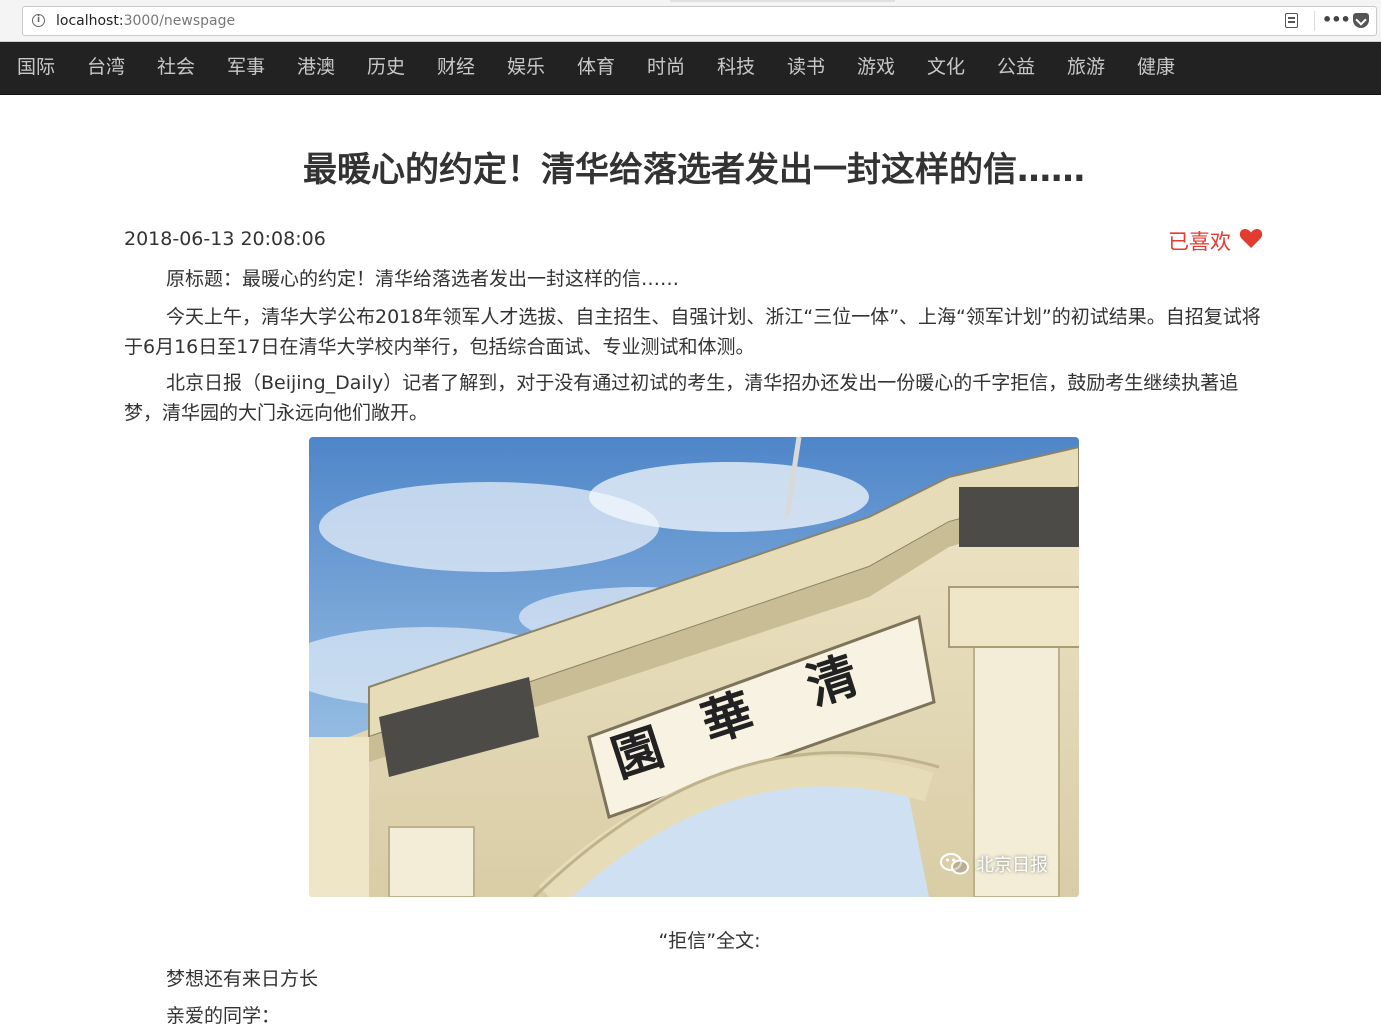 This screenshot has width=1381, height=1031. I want to click on category-list: 国际 台湾 社会 军事 港澳 历史 财经 娱乐 体育 时尚 科技 读书 游戏 文化 公益 旅游 健康, so click(690, 68).